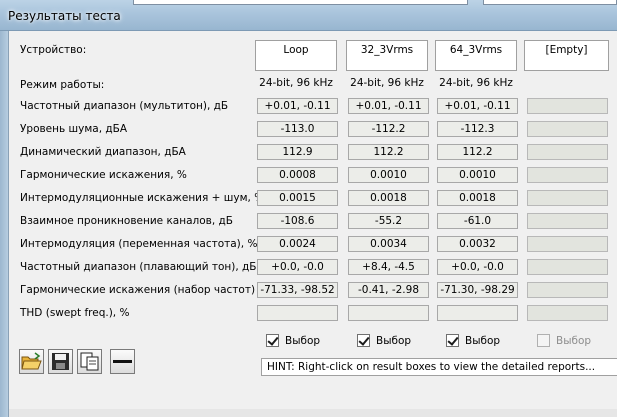  What do you see at coordinates (296, 83) in the screenshot?
I see `mode-value-loop: 24-bit, 96 kHz` at bounding box center [296, 83].